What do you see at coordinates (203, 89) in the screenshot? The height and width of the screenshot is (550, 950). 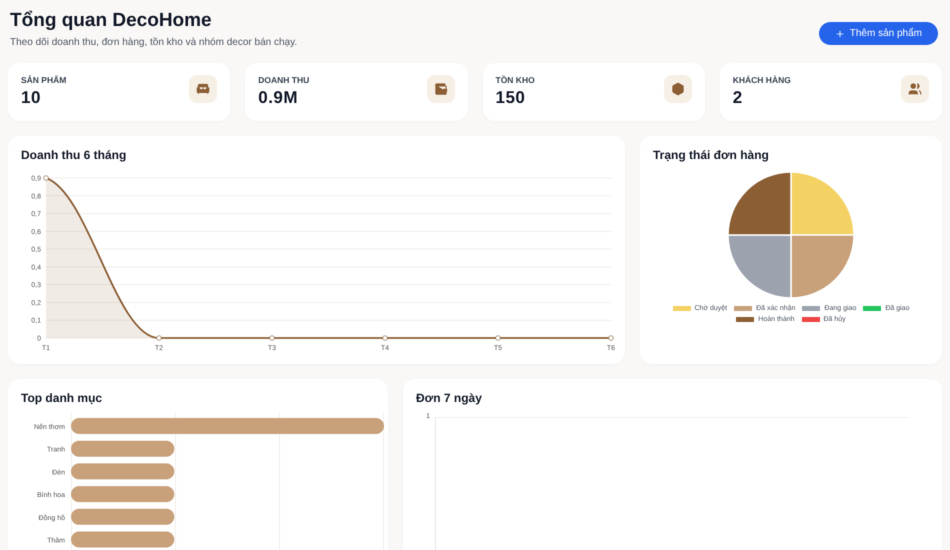 I see `sofa-icon` at bounding box center [203, 89].